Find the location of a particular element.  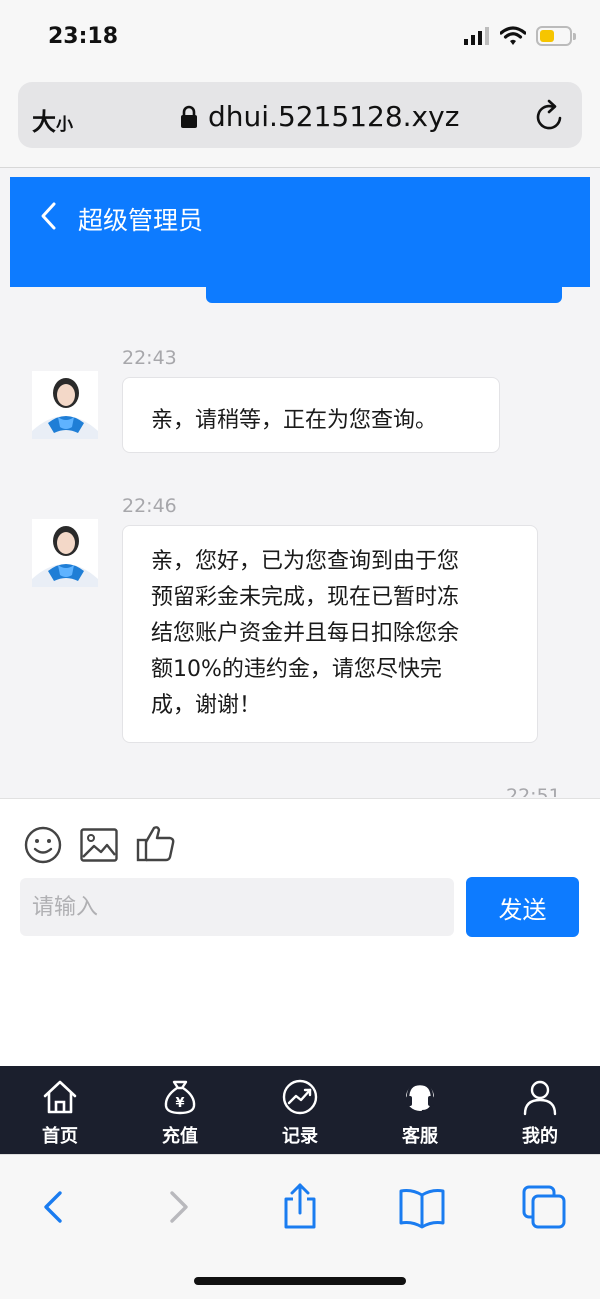

lock-icon is located at coordinates (189, 116).